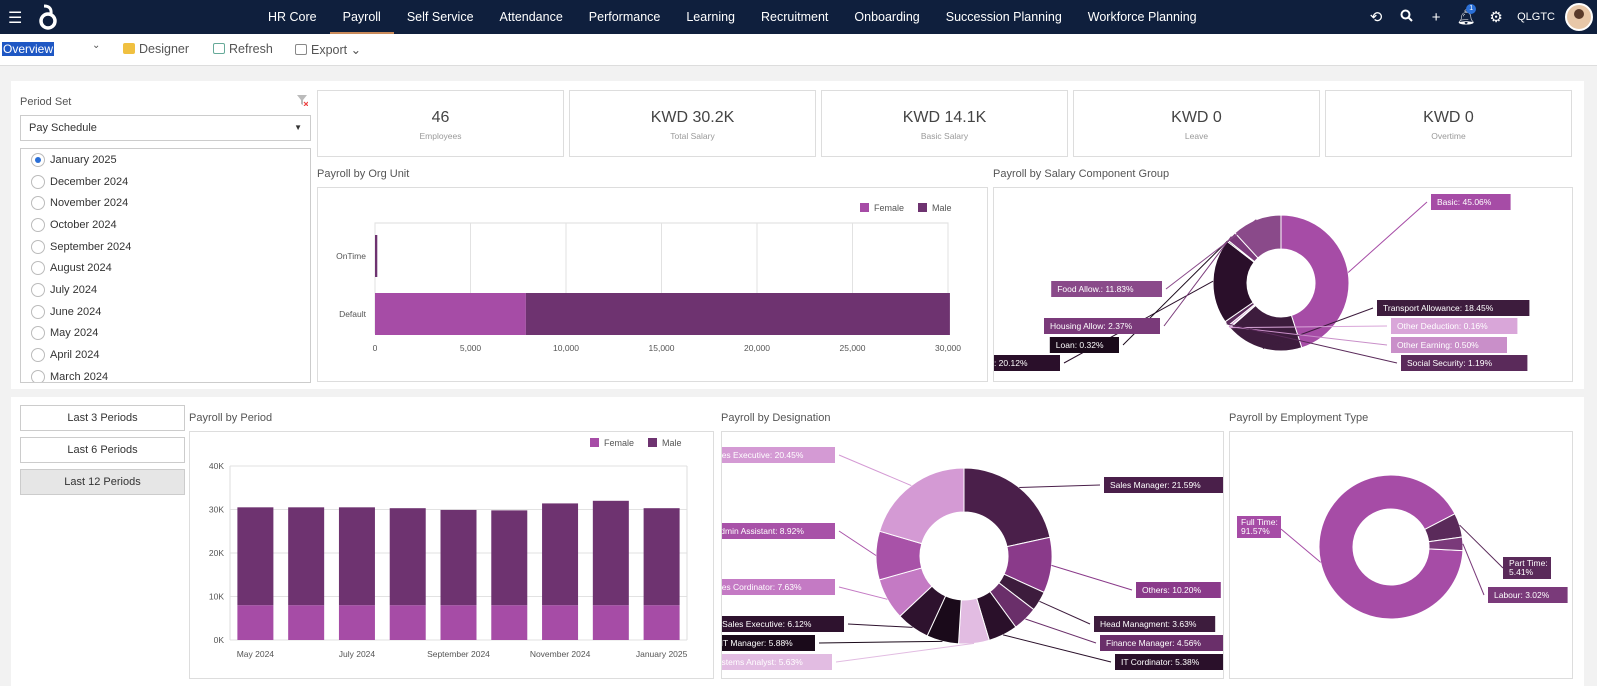 The image size is (1597, 686). What do you see at coordinates (165, 312) in the screenshot?
I see `period-item: June 2024` at bounding box center [165, 312].